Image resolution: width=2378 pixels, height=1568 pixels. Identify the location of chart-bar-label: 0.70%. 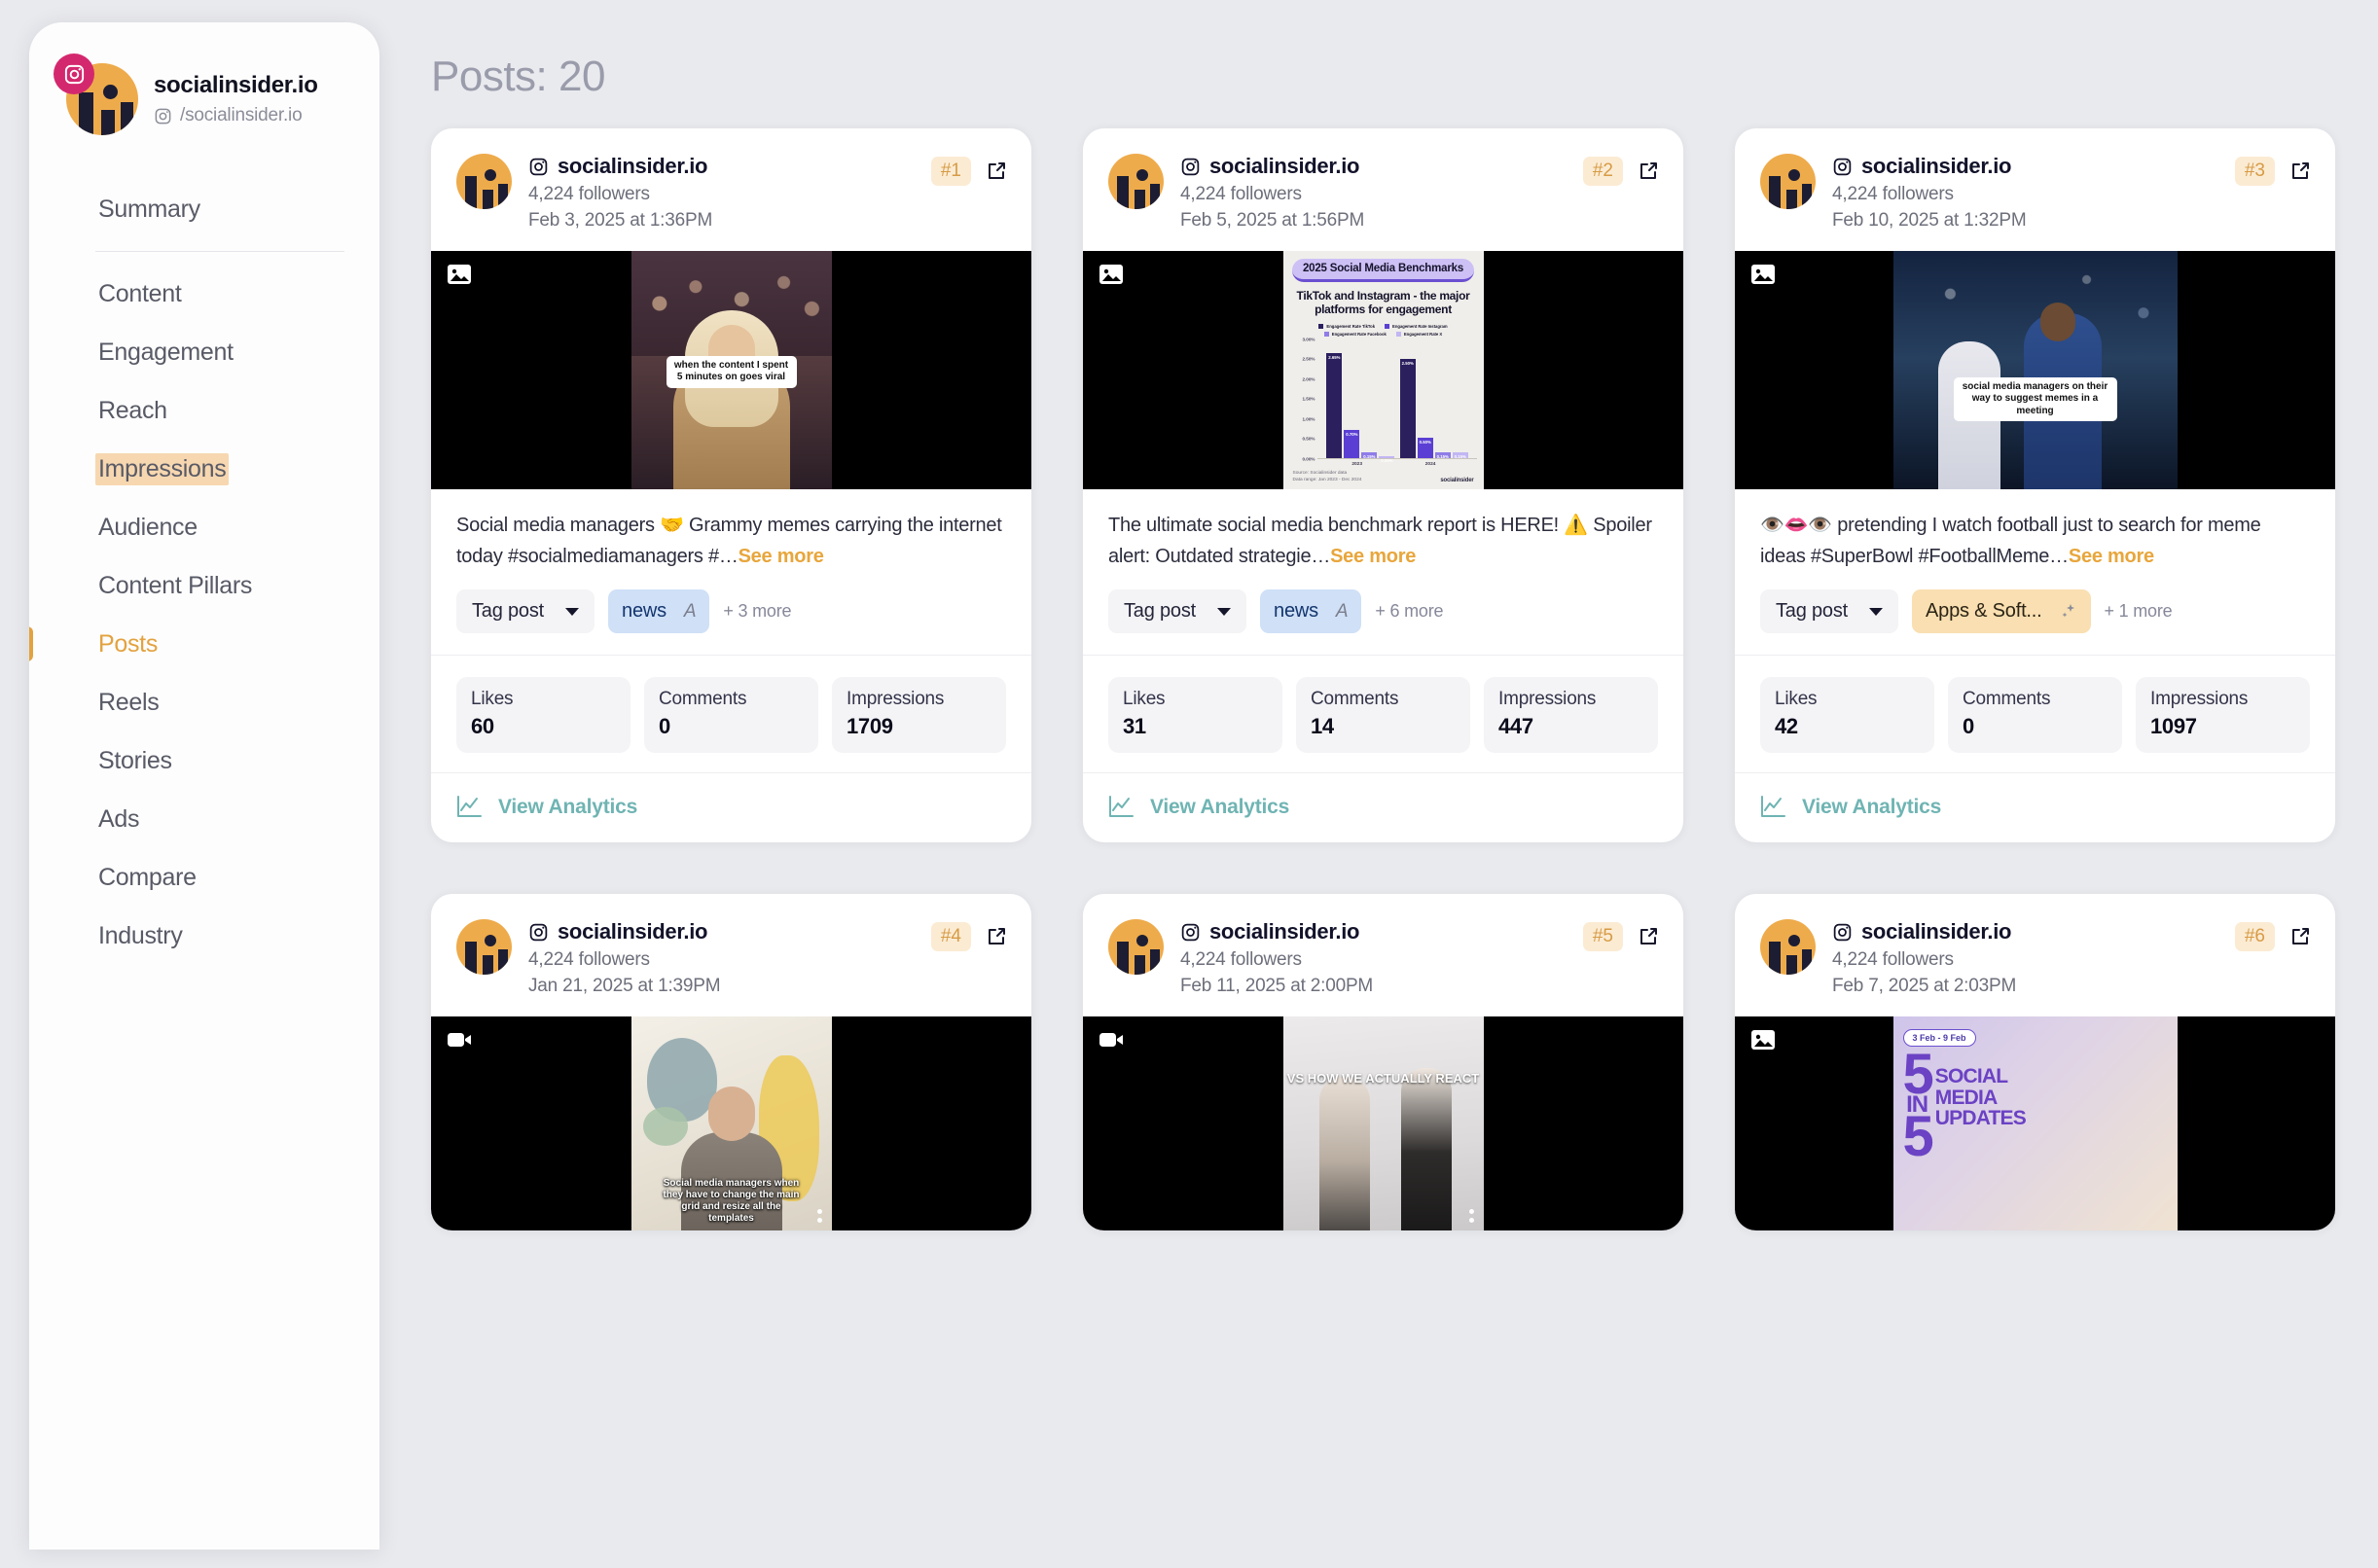
(1352, 435).